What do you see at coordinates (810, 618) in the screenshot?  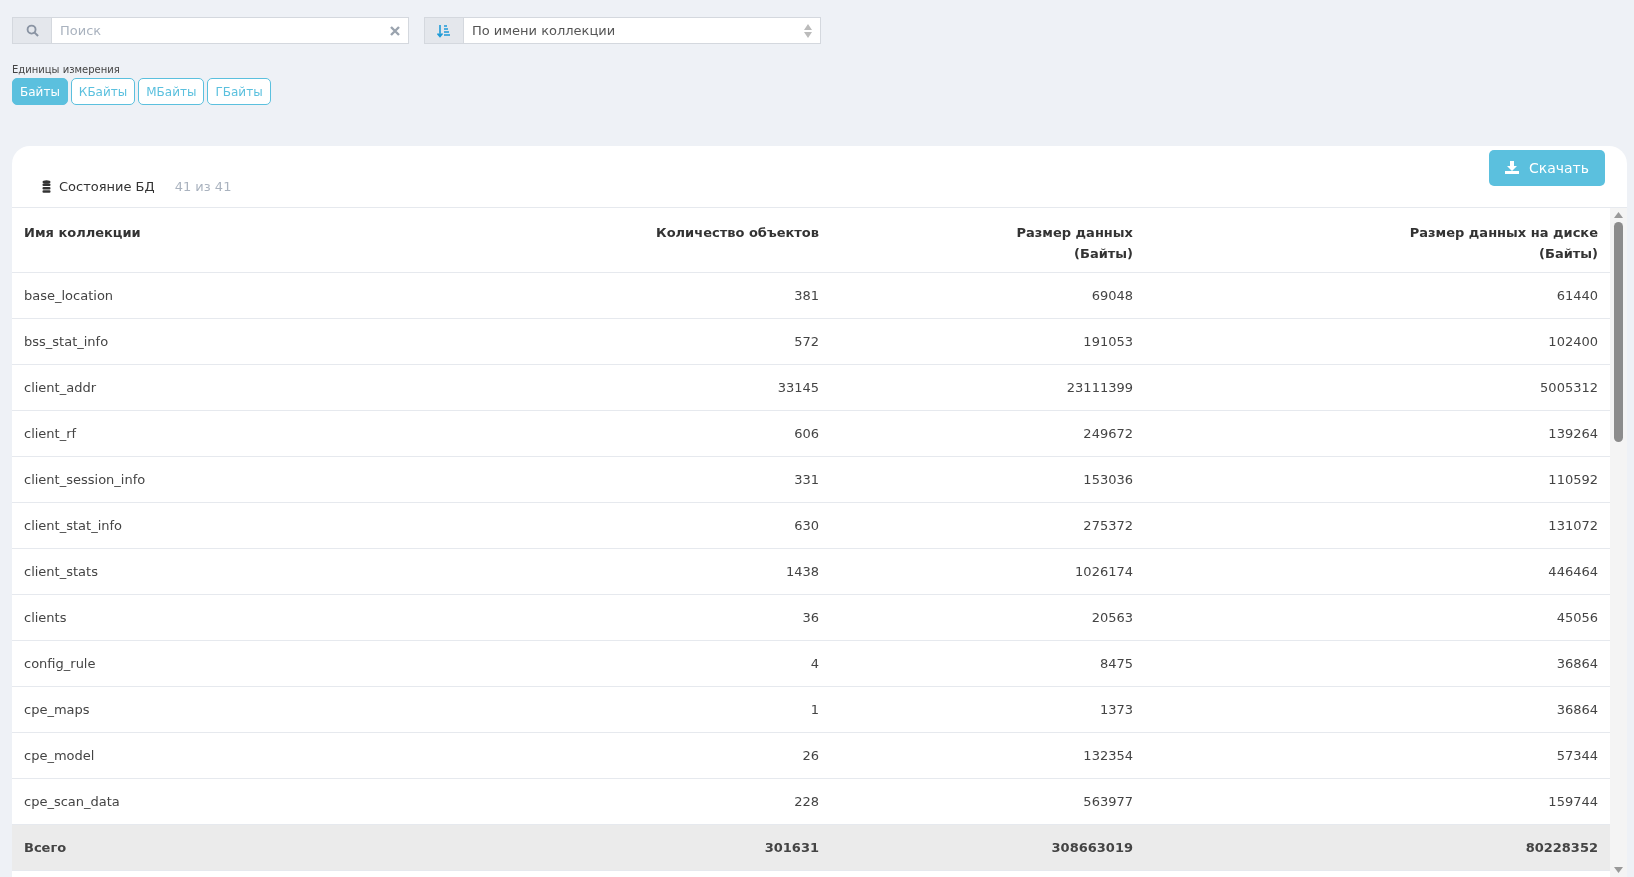 I see `table-cell-text: 36` at bounding box center [810, 618].